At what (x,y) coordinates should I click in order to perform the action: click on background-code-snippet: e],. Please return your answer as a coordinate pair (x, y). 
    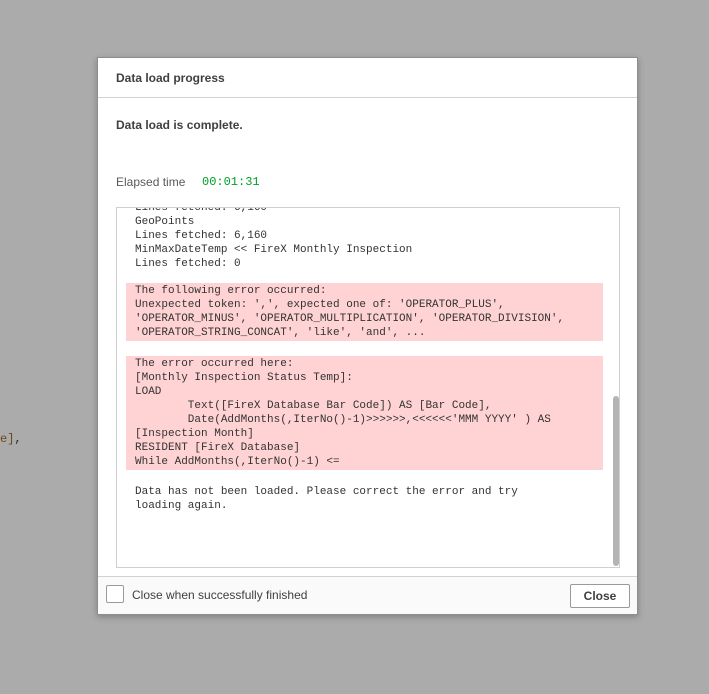
    Looking at the image, I should click on (11, 439).